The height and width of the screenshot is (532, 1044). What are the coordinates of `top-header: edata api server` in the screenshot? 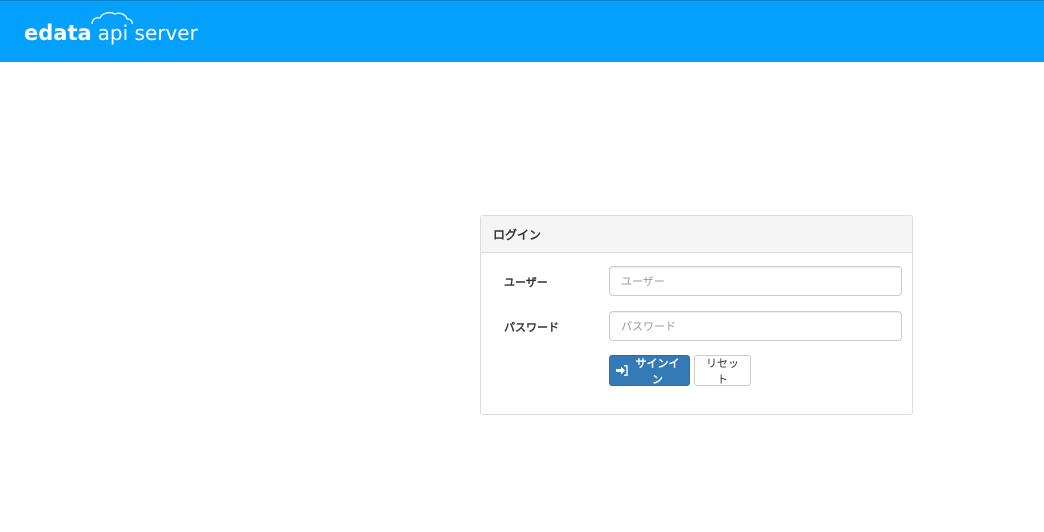 It's located at (522, 31).